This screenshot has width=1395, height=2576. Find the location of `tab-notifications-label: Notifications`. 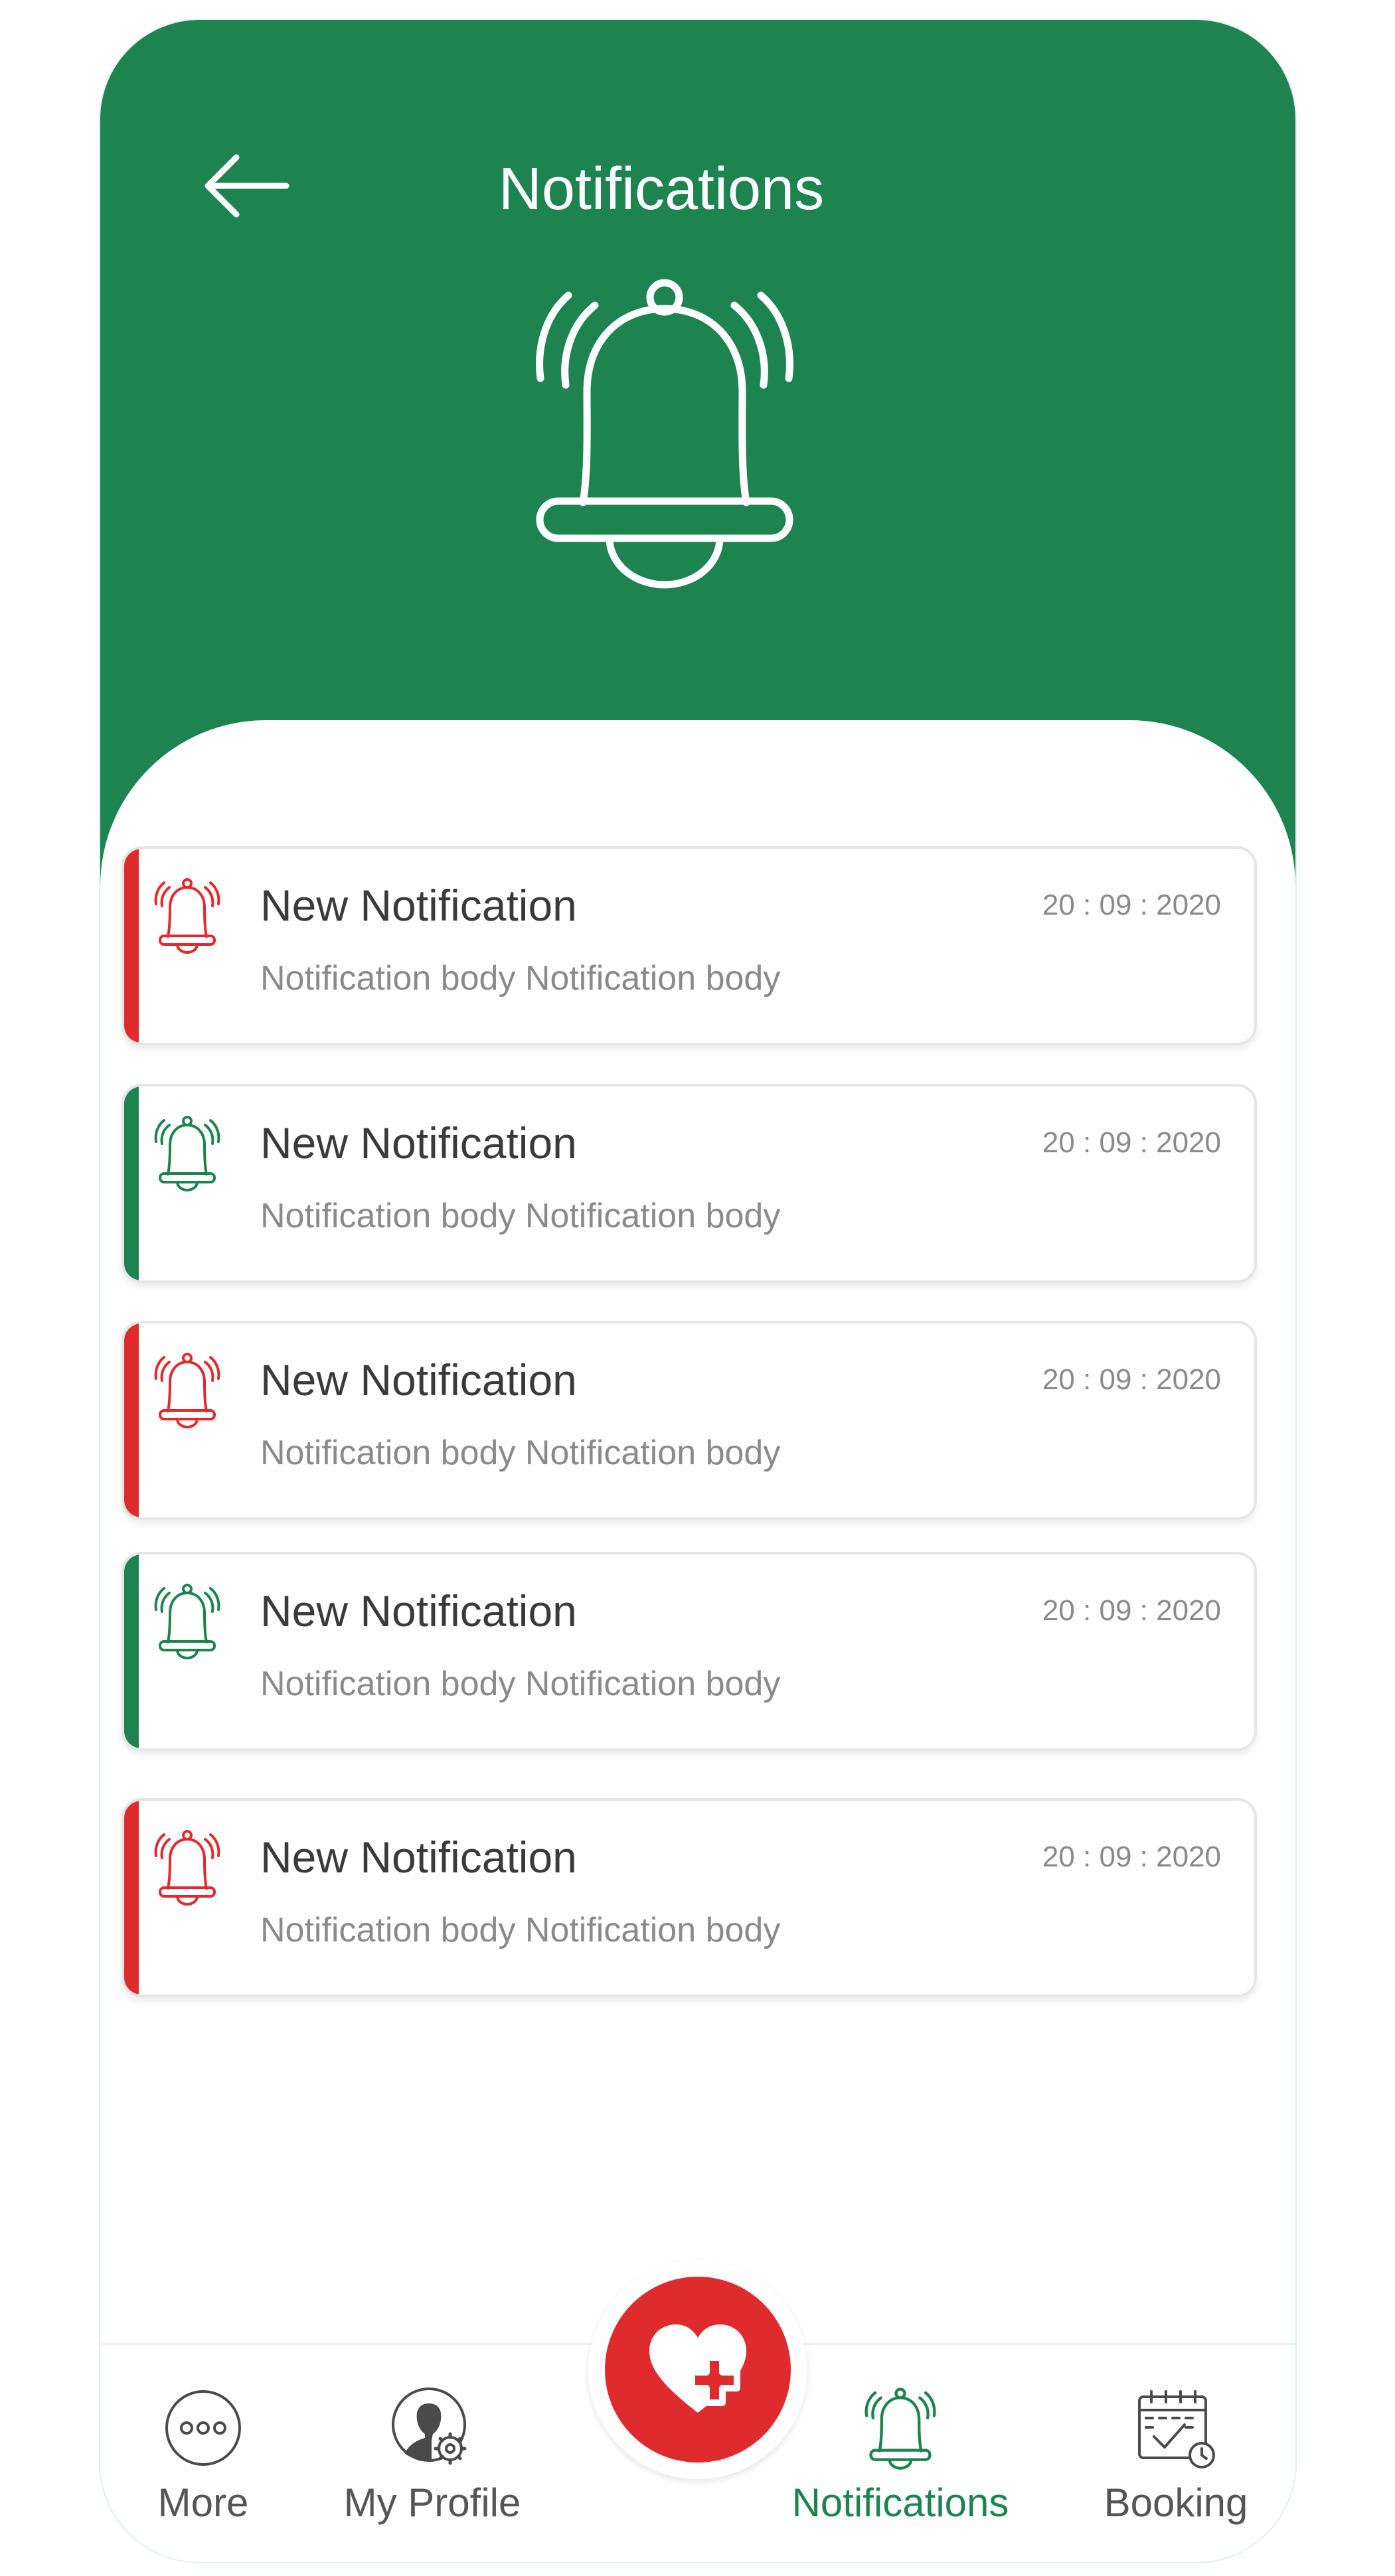

tab-notifications-label: Notifications is located at coordinates (900, 2503).